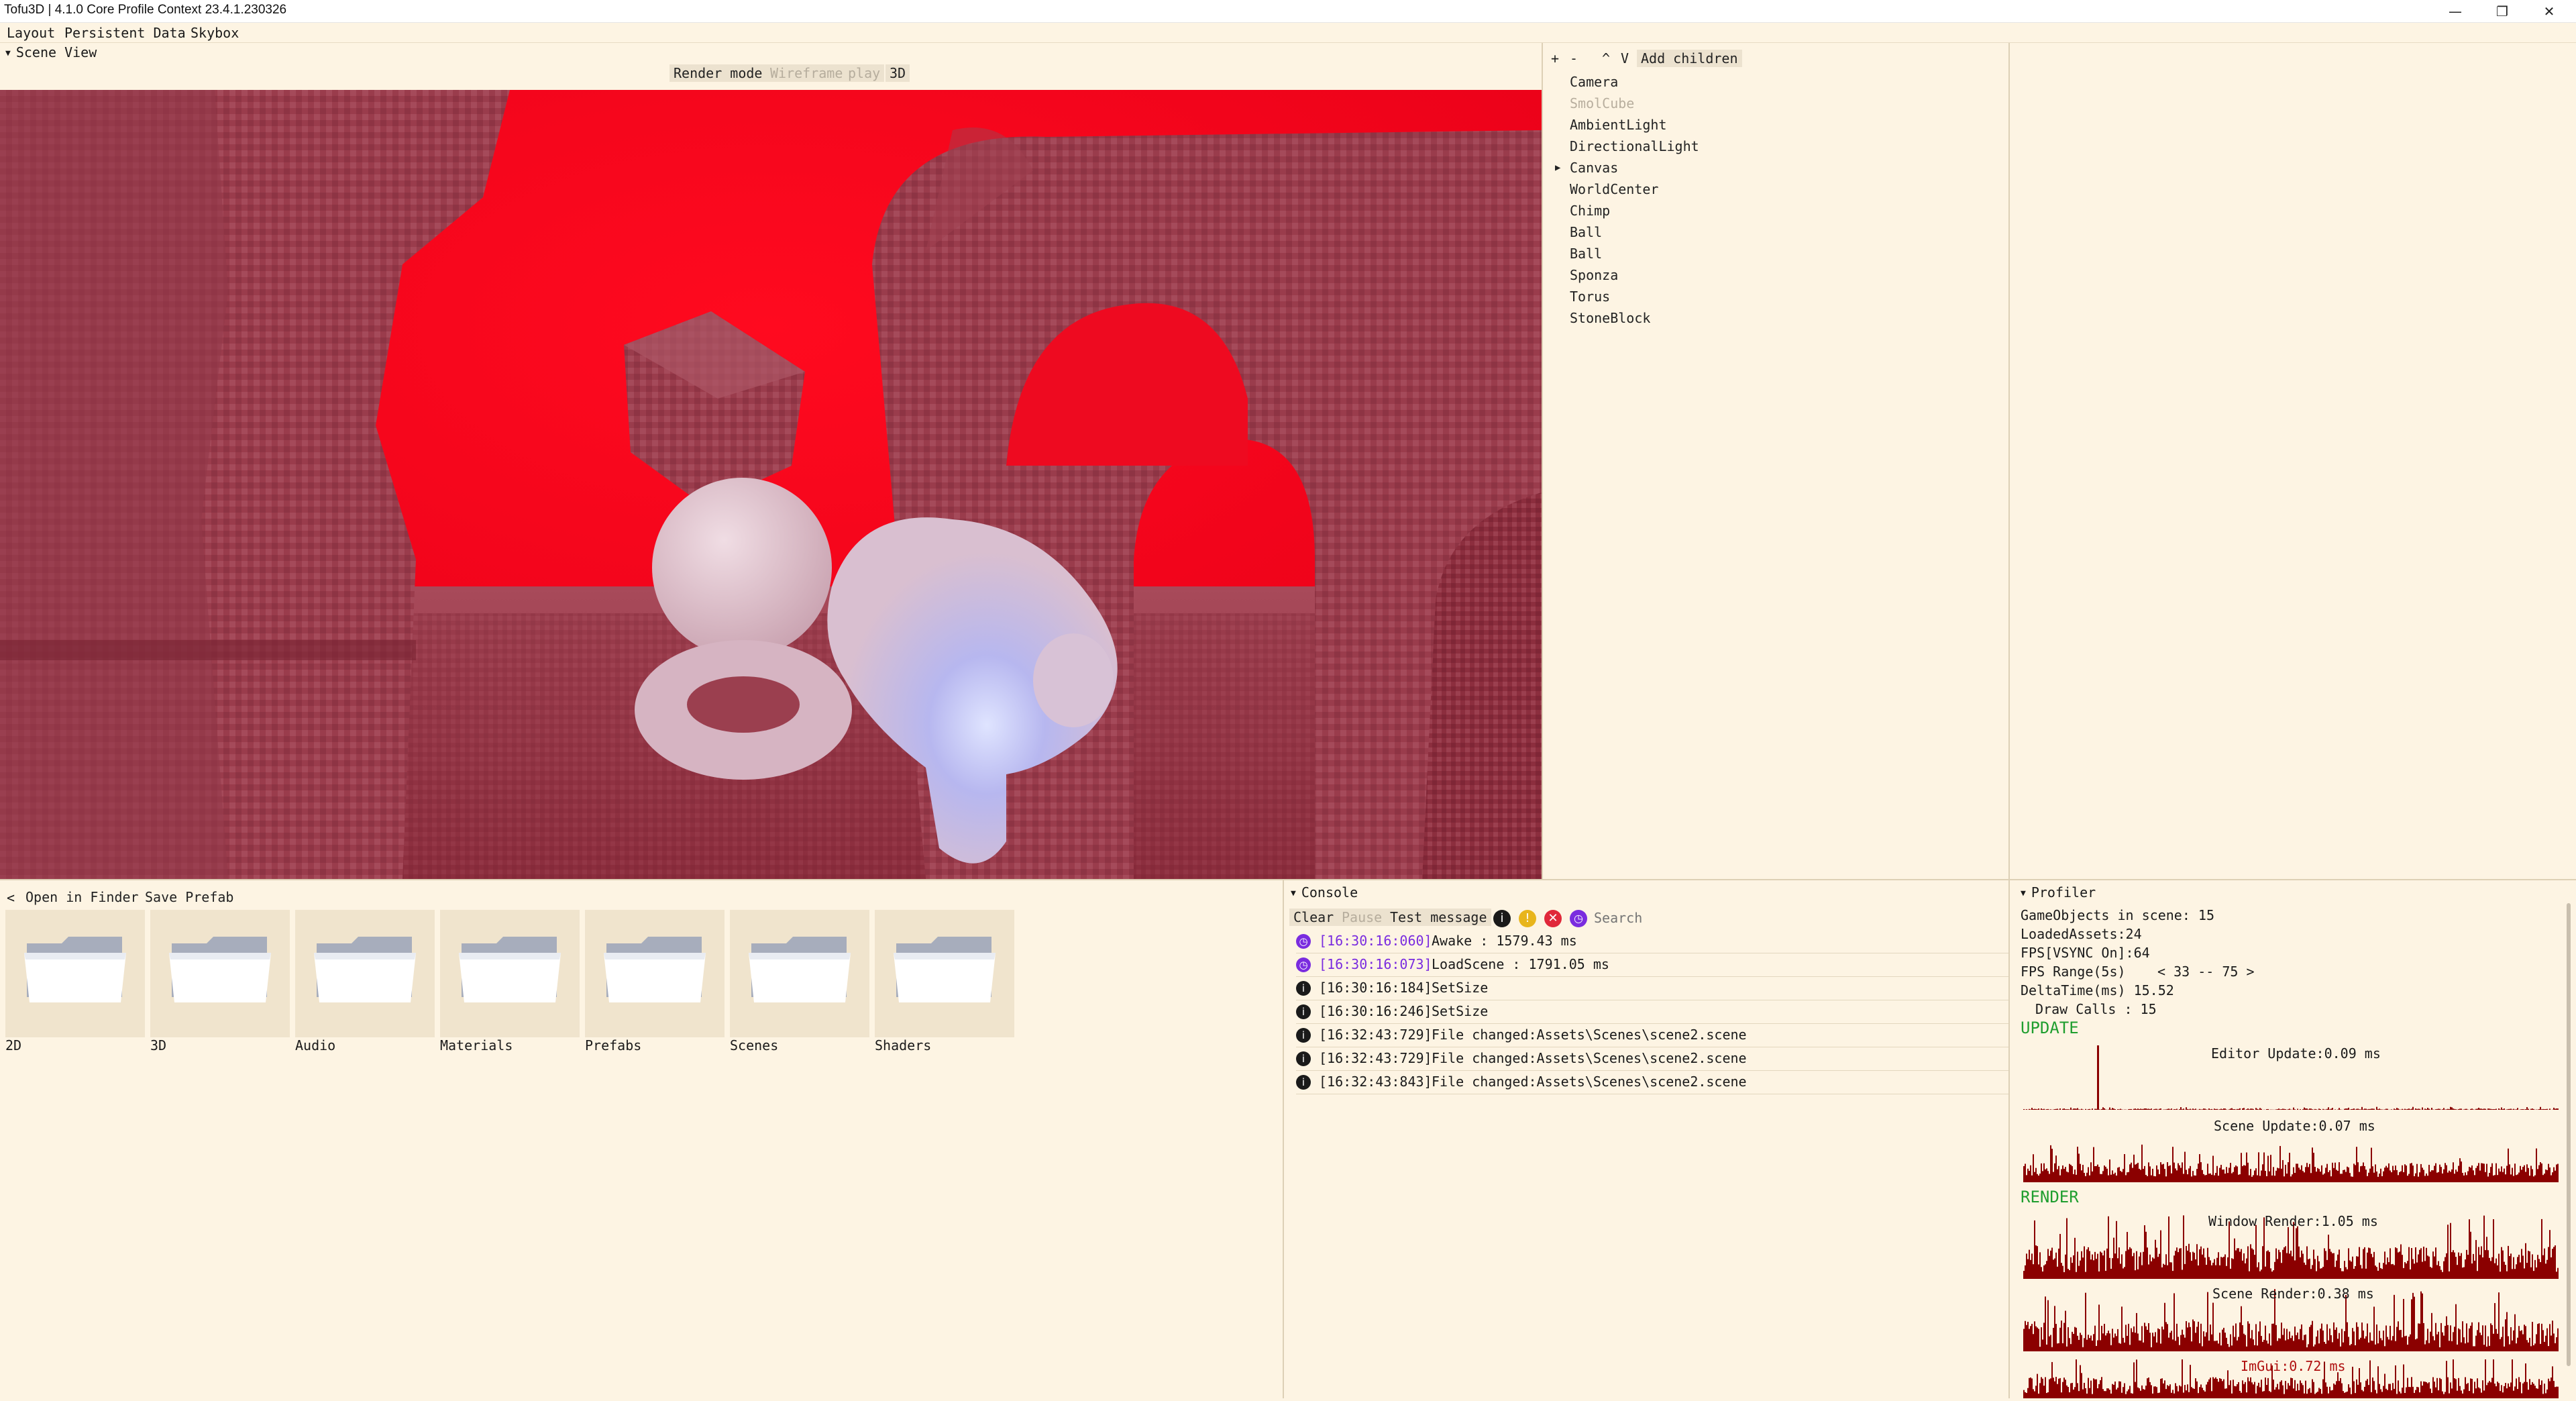 This screenshot has height=1401, width=2576. I want to click on save-prefab-button: Save Prefab, so click(189, 897).